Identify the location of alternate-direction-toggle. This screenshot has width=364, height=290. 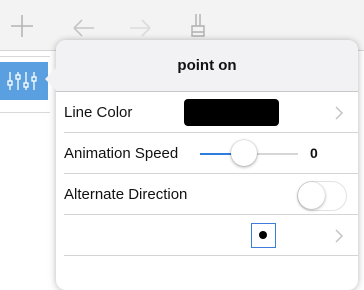
(322, 196).